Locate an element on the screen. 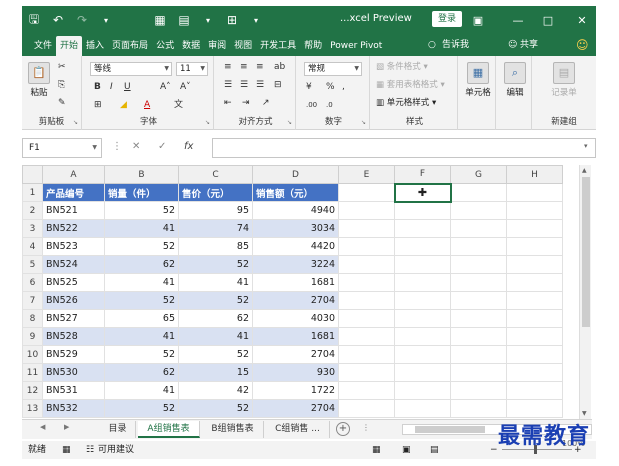 The height and width of the screenshot is (466, 619). comma-icon: , is located at coordinates (343, 87).